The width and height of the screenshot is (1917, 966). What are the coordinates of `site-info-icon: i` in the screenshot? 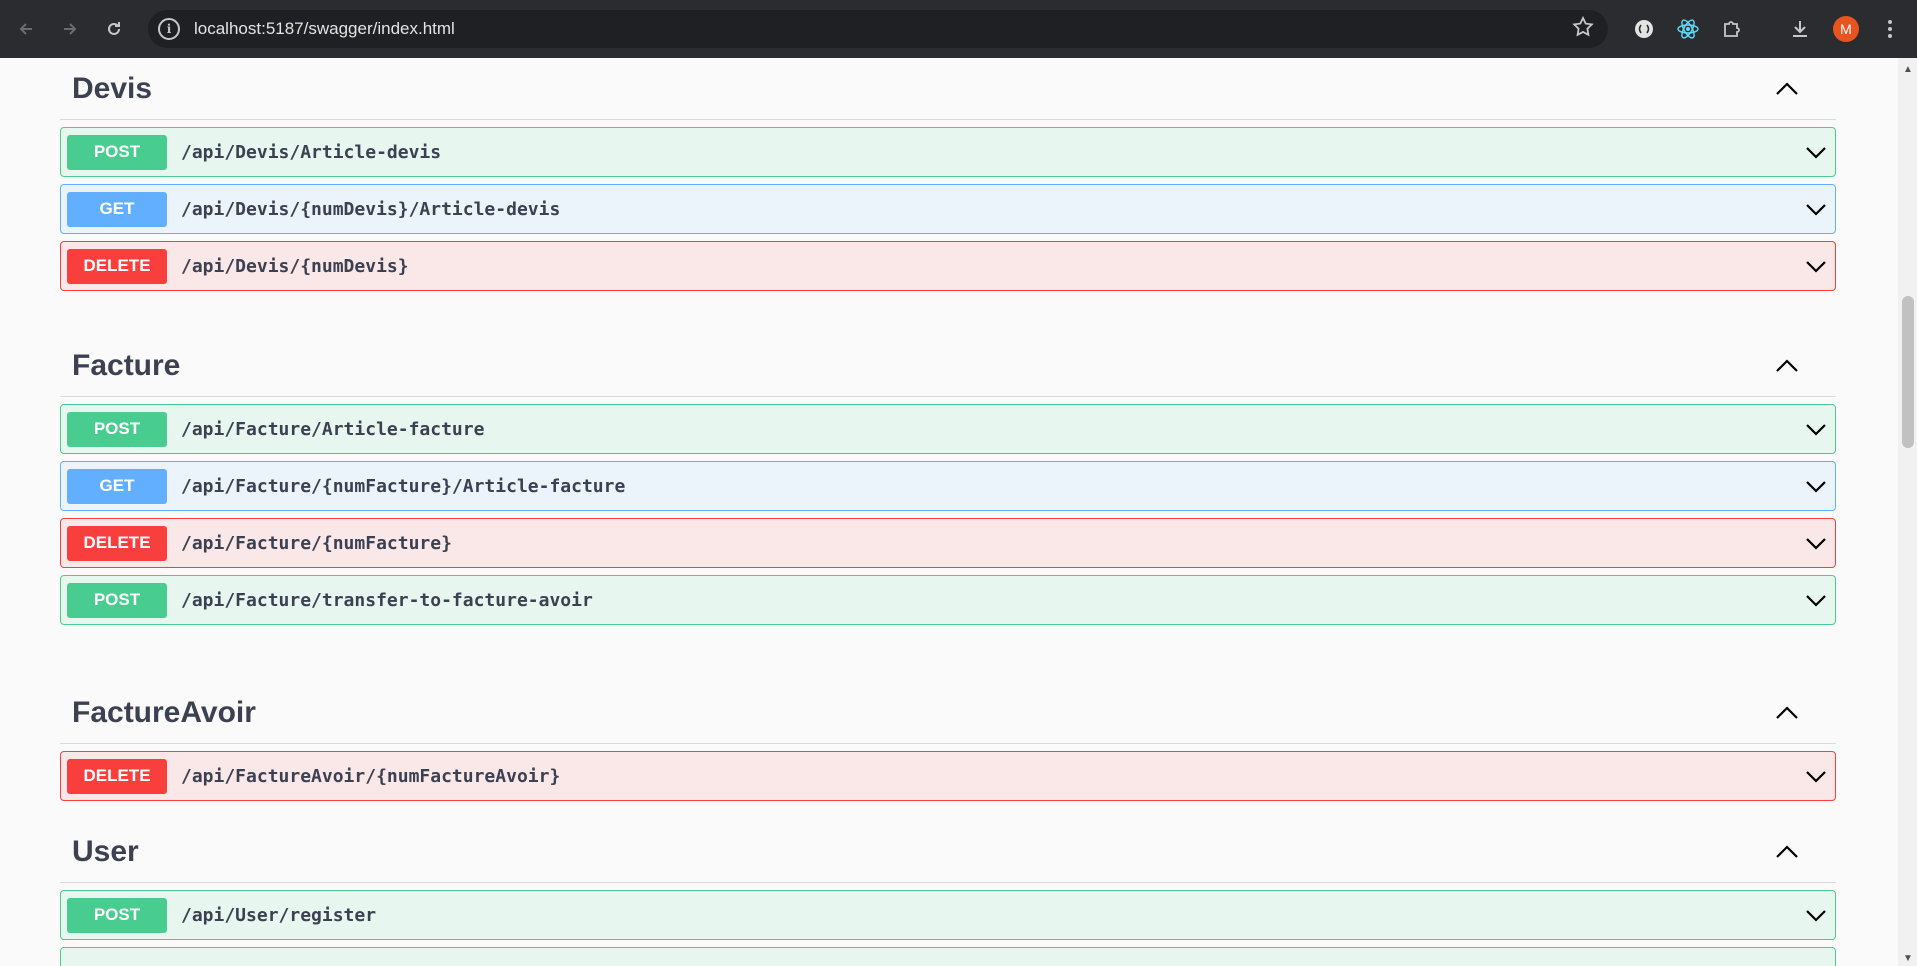 It's located at (169, 29).